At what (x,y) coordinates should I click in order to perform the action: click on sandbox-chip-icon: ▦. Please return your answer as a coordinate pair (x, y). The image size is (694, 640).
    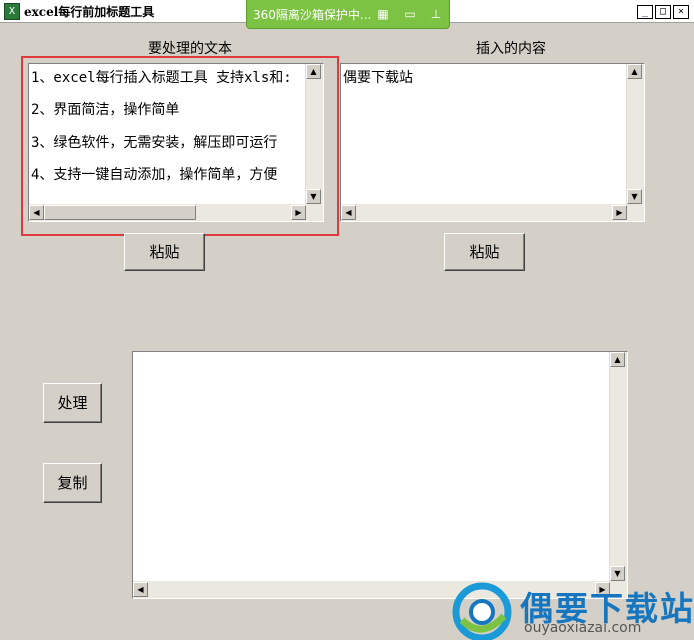
    Looking at the image, I should click on (383, 14).